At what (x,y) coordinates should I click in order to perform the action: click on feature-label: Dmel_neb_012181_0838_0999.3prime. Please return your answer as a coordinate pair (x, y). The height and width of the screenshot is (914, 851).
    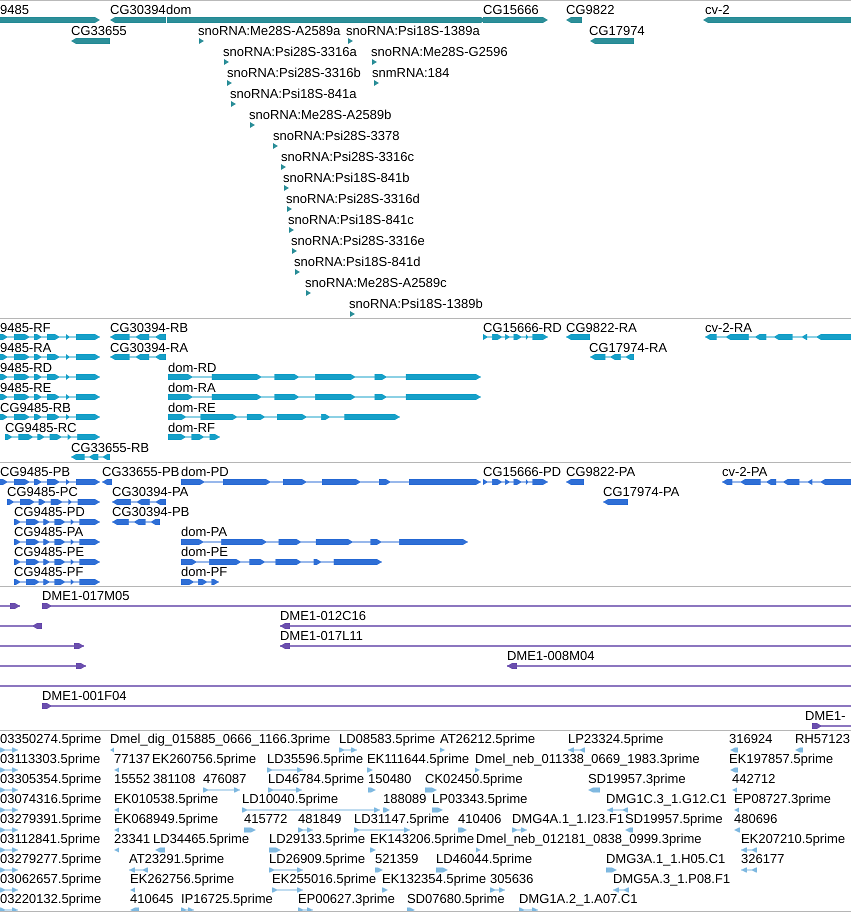
    Looking at the image, I should click on (589, 839).